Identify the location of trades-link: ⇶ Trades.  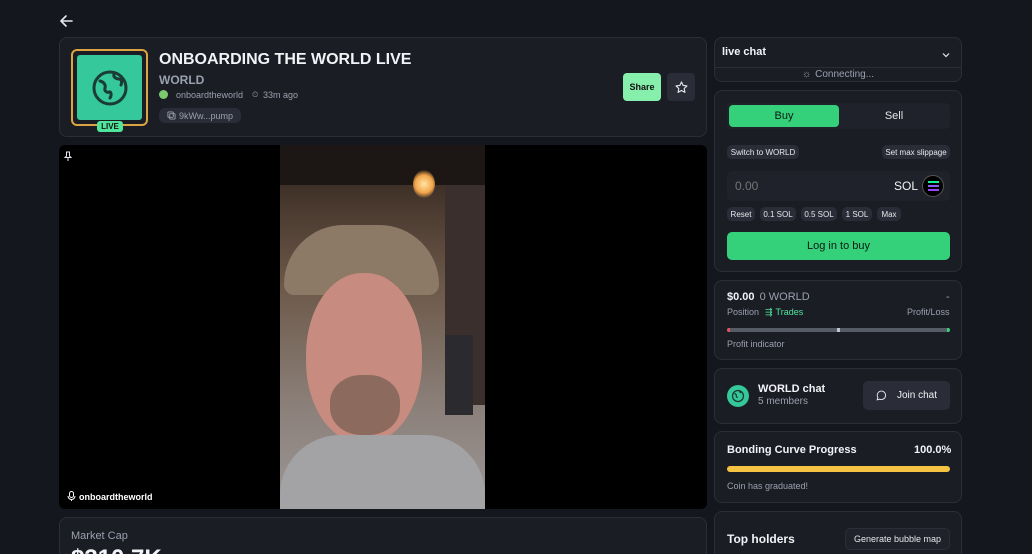
(784, 312).